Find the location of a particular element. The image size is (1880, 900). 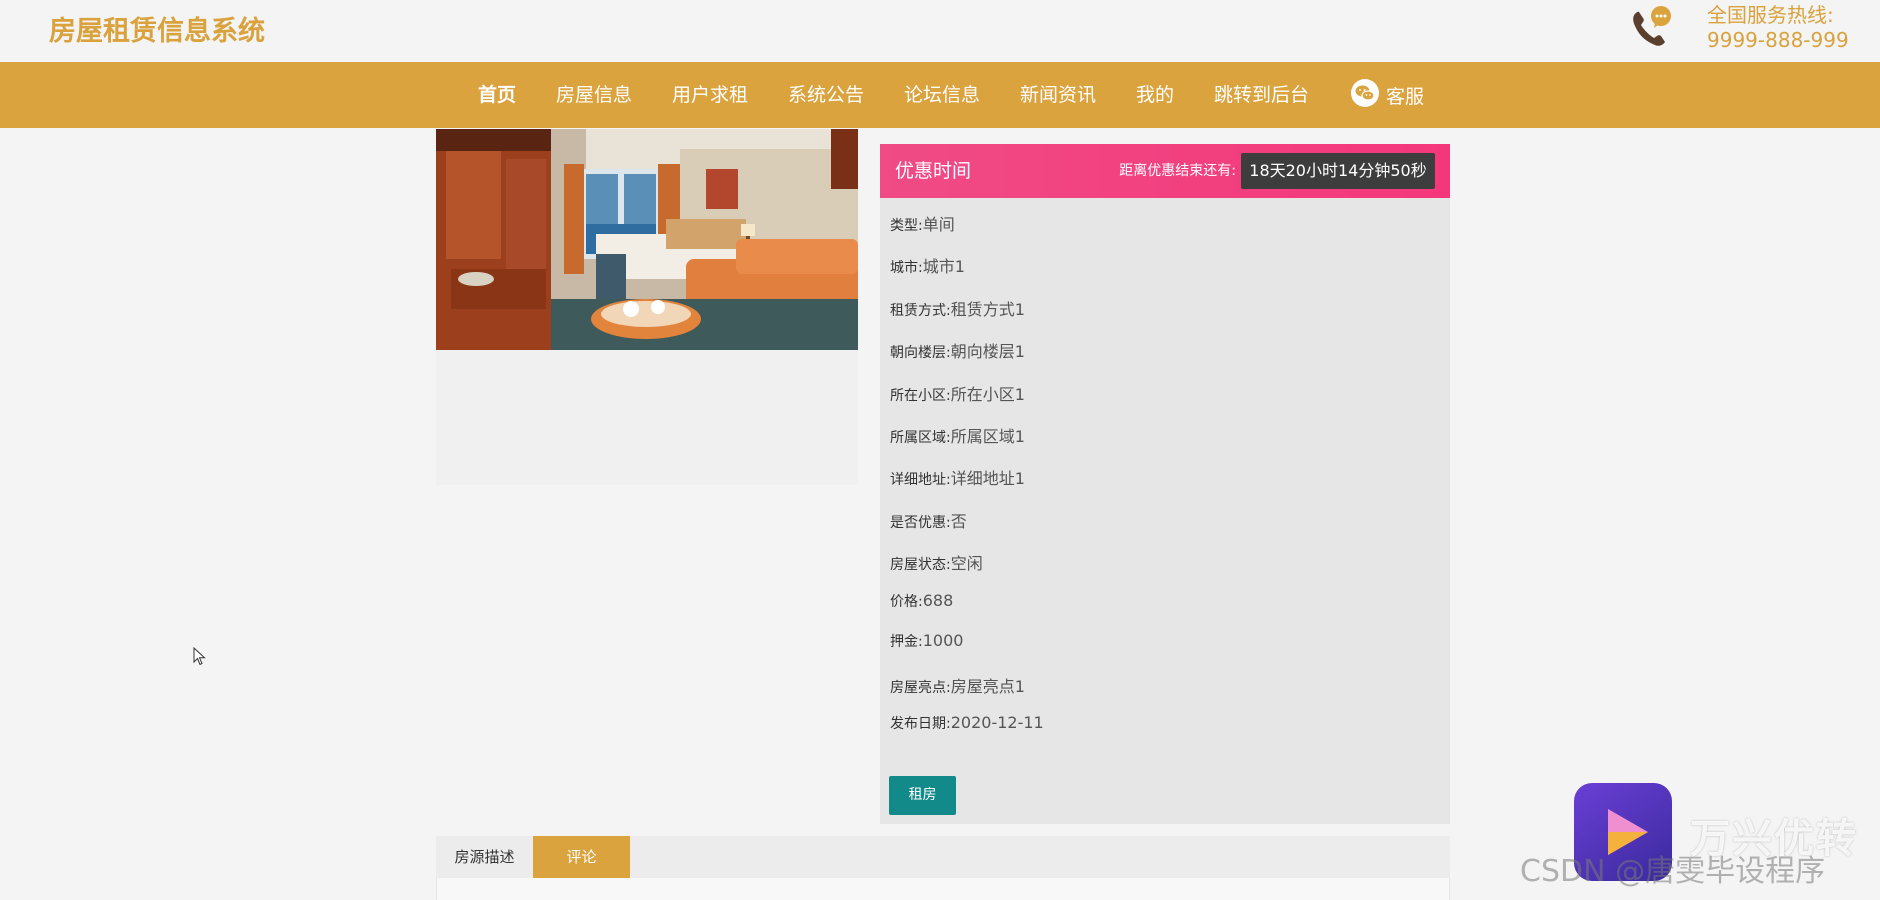

nav-home: 首页 is located at coordinates (497, 95).